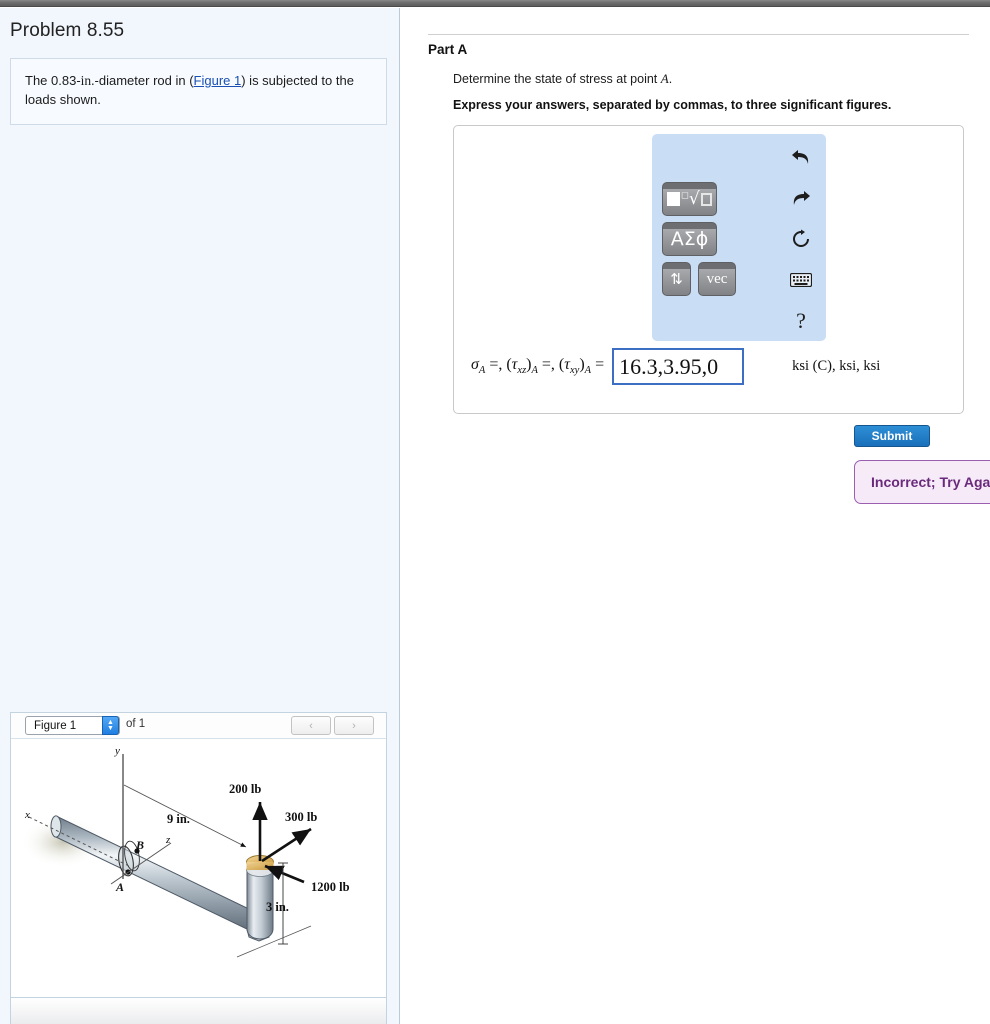 The image size is (990, 1024). Describe the element at coordinates (245, 789) in the screenshot. I see `figure-force-200-label: 200 lb` at that location.